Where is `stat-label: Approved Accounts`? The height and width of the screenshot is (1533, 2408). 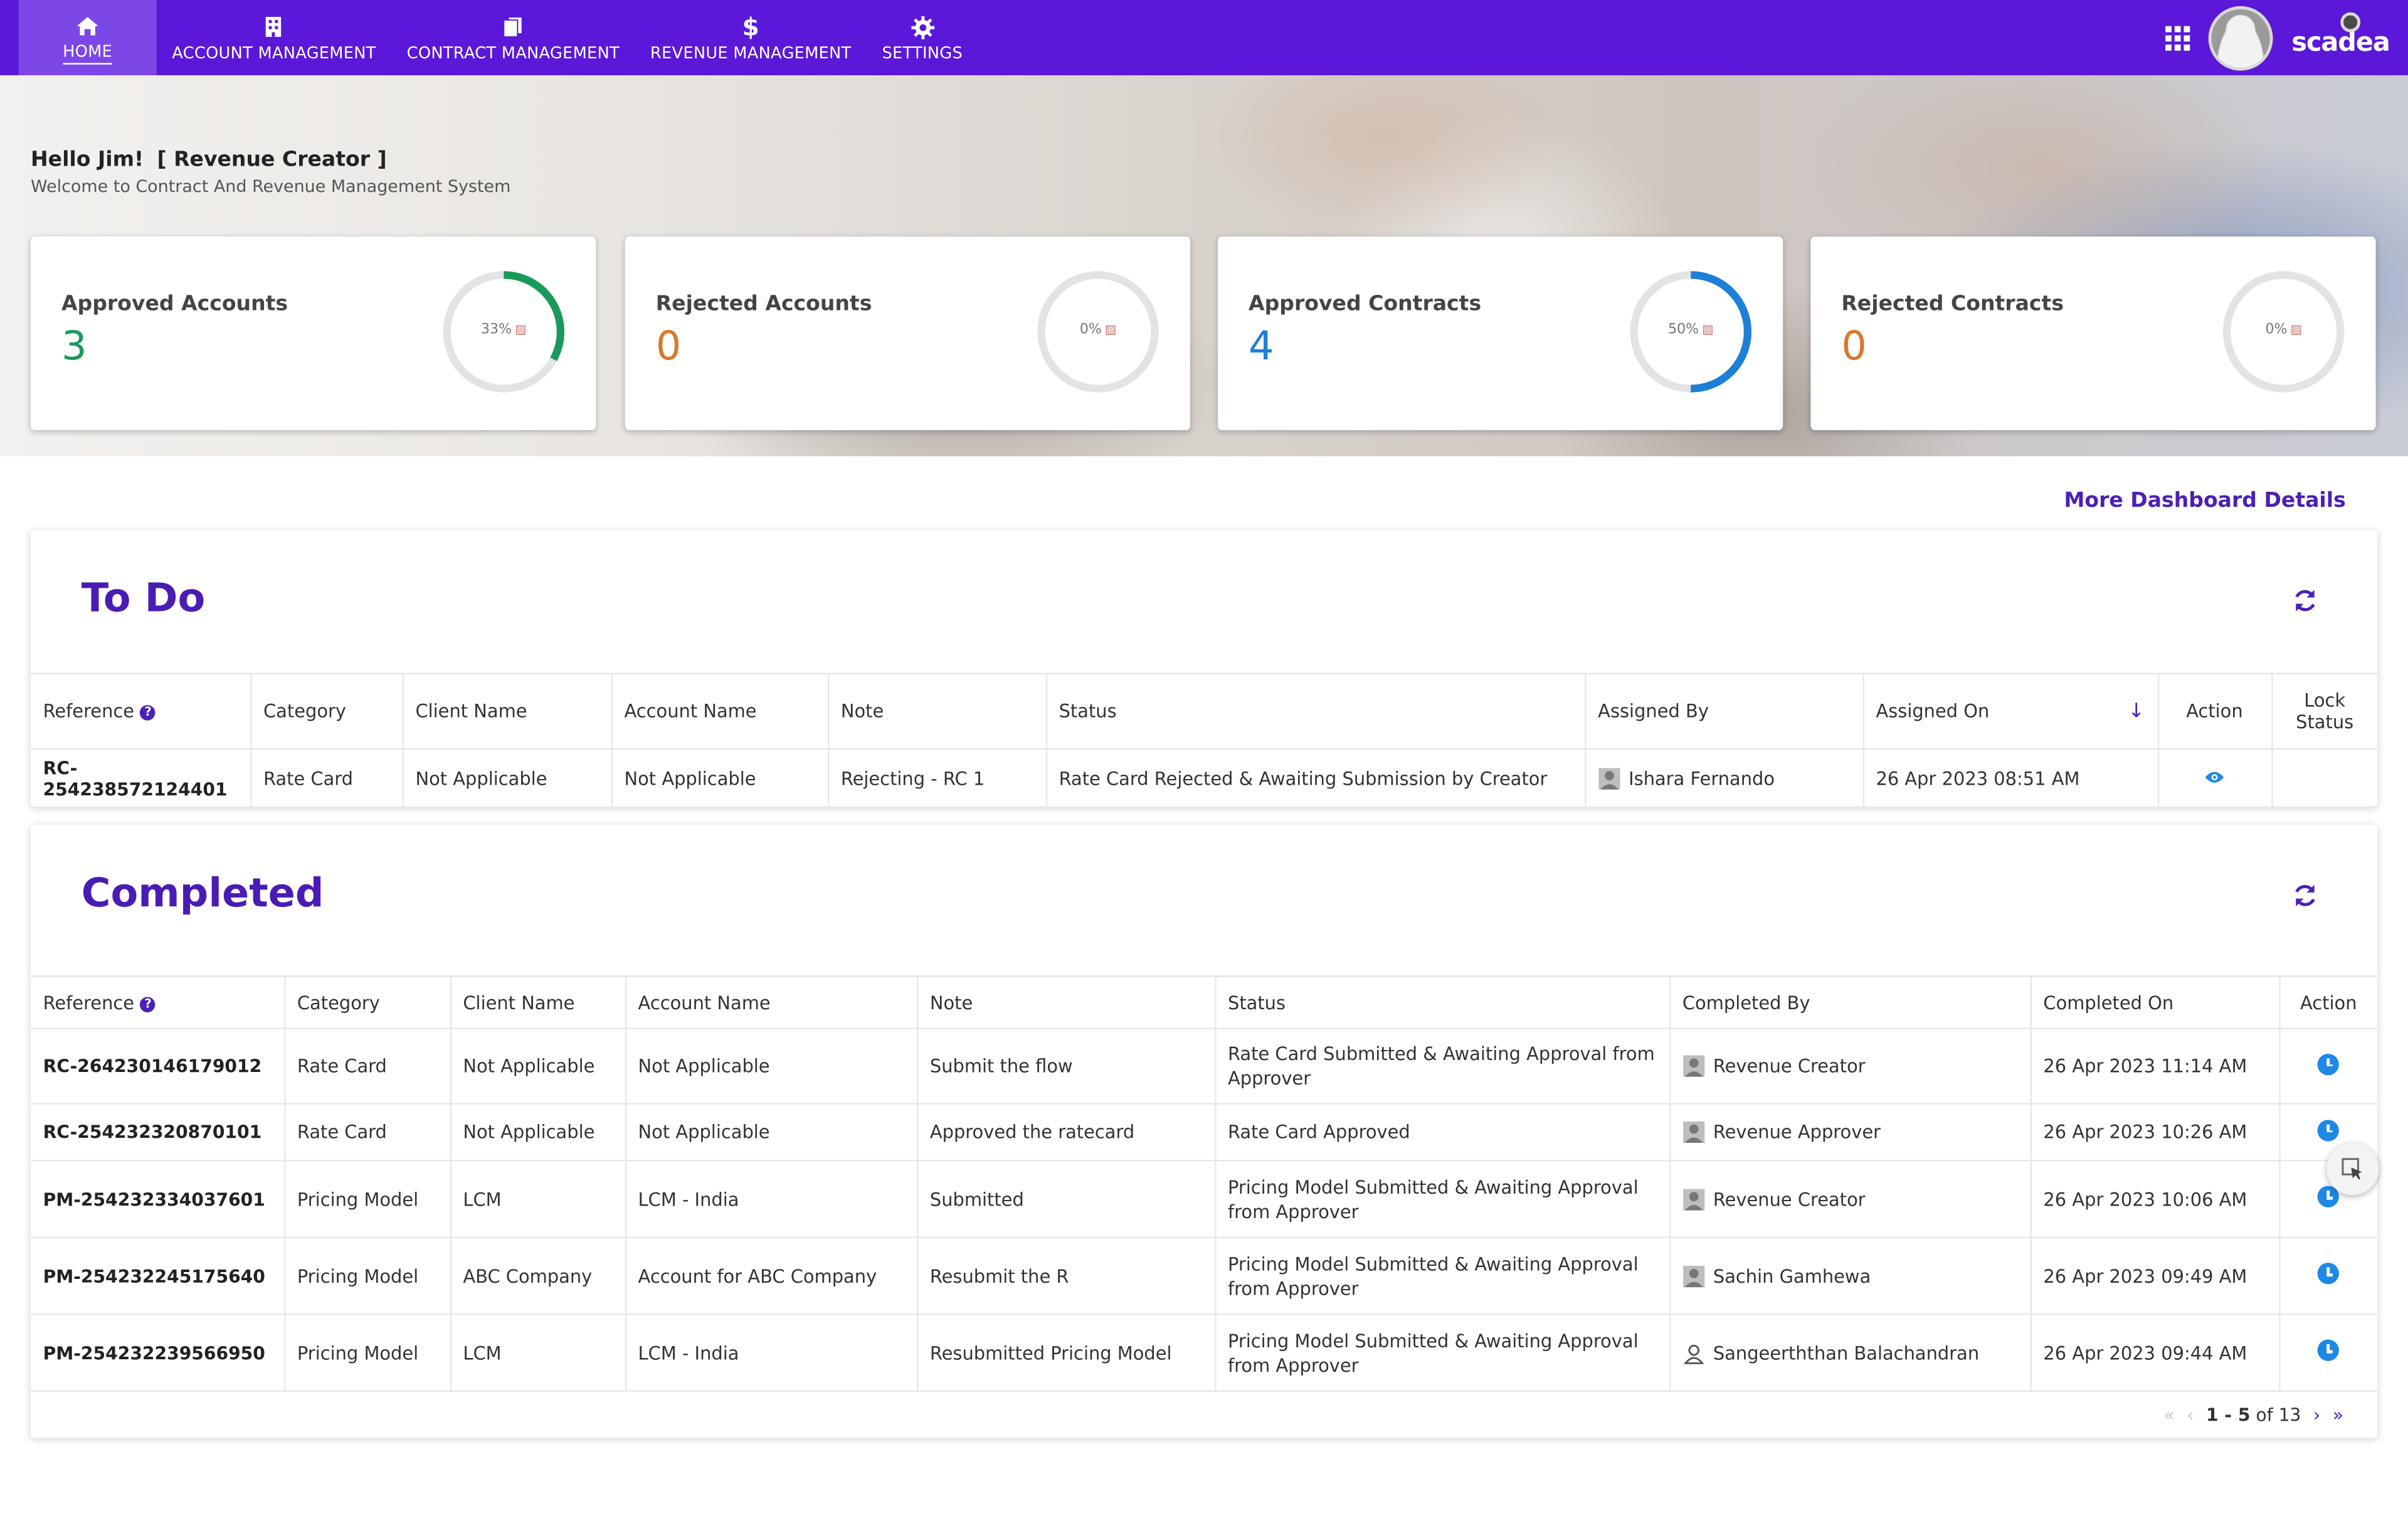 stat-label: Approved Accounts is located at coordinates (174, 304).